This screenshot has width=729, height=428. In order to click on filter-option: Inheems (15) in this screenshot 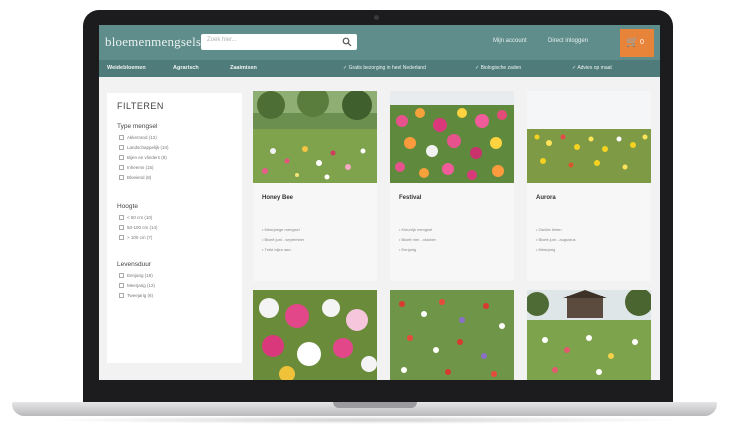, I will do `click(136, 168)`.